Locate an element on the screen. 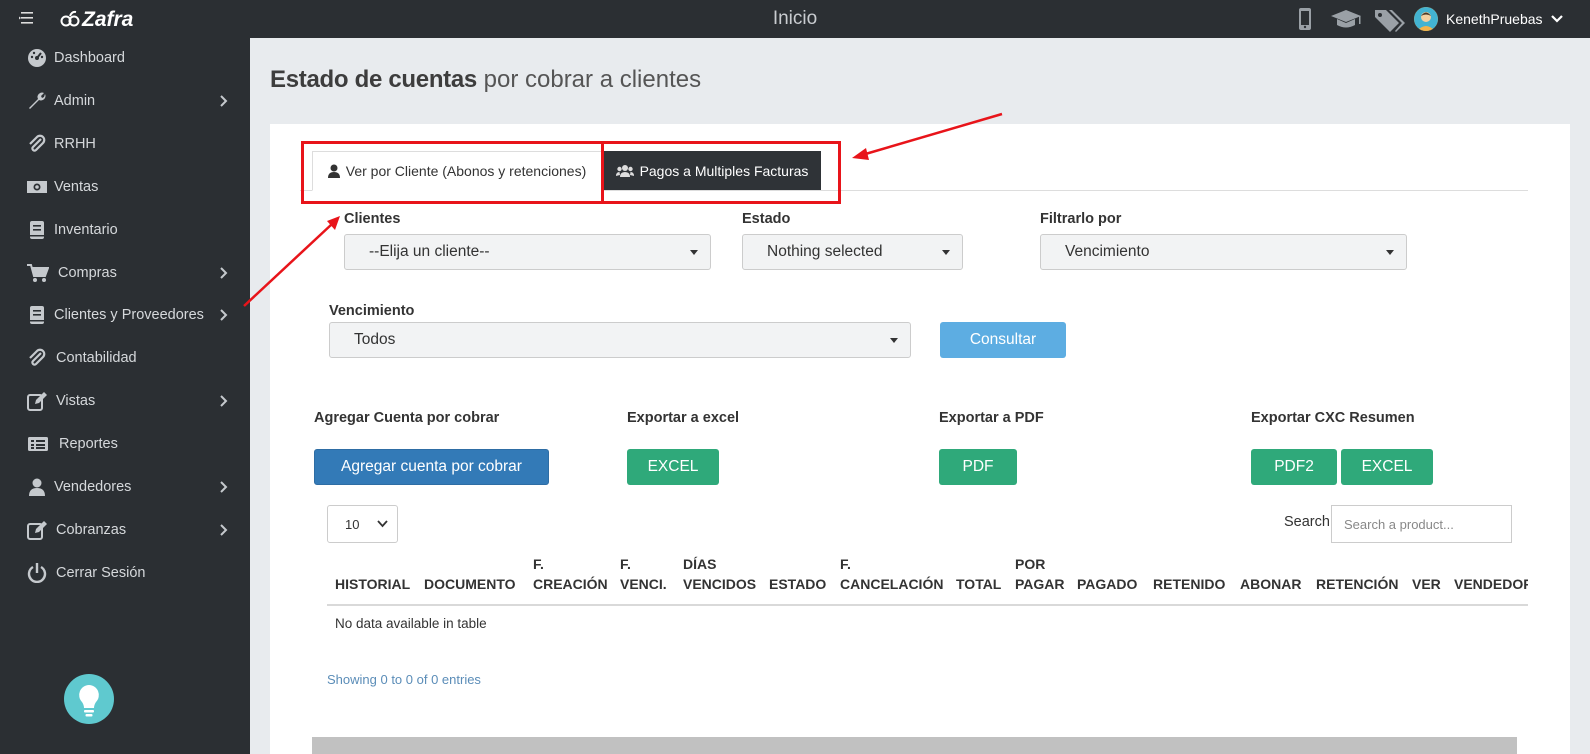 The height and width of the screenshot is (754, 1590). arrow-head-right is located at coordinates (860, 154).